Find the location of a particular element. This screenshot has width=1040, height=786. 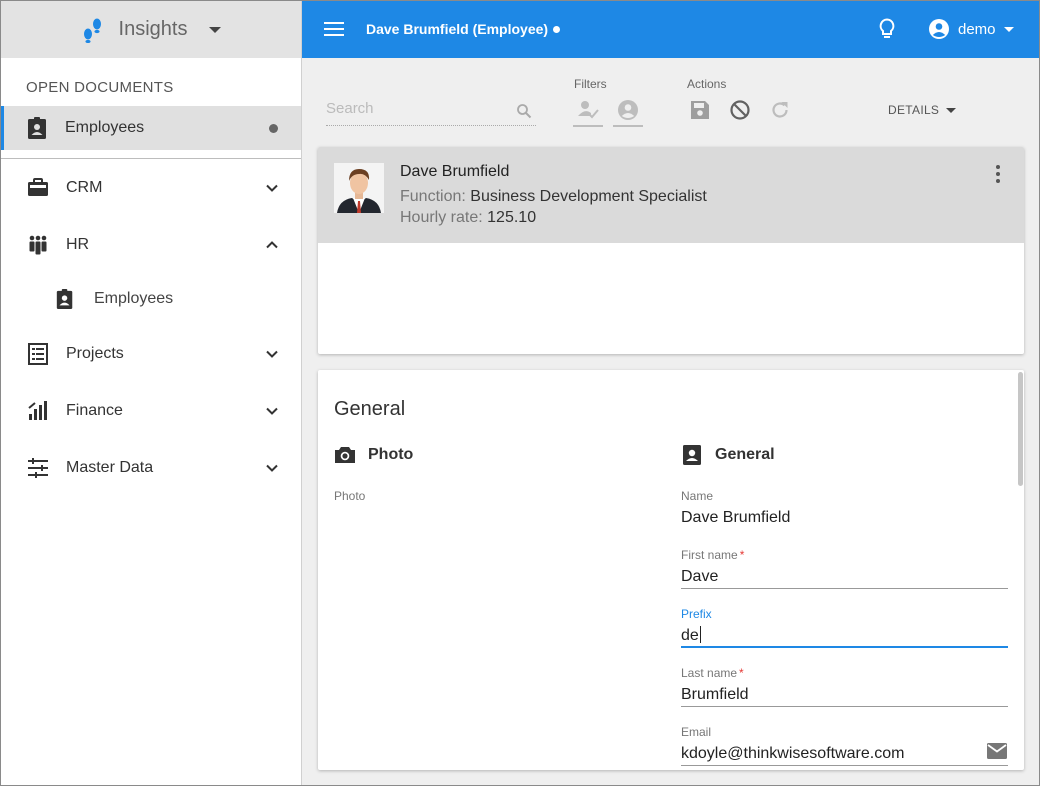

sidebar-item-label: HR is located at coordinates (78, 244).